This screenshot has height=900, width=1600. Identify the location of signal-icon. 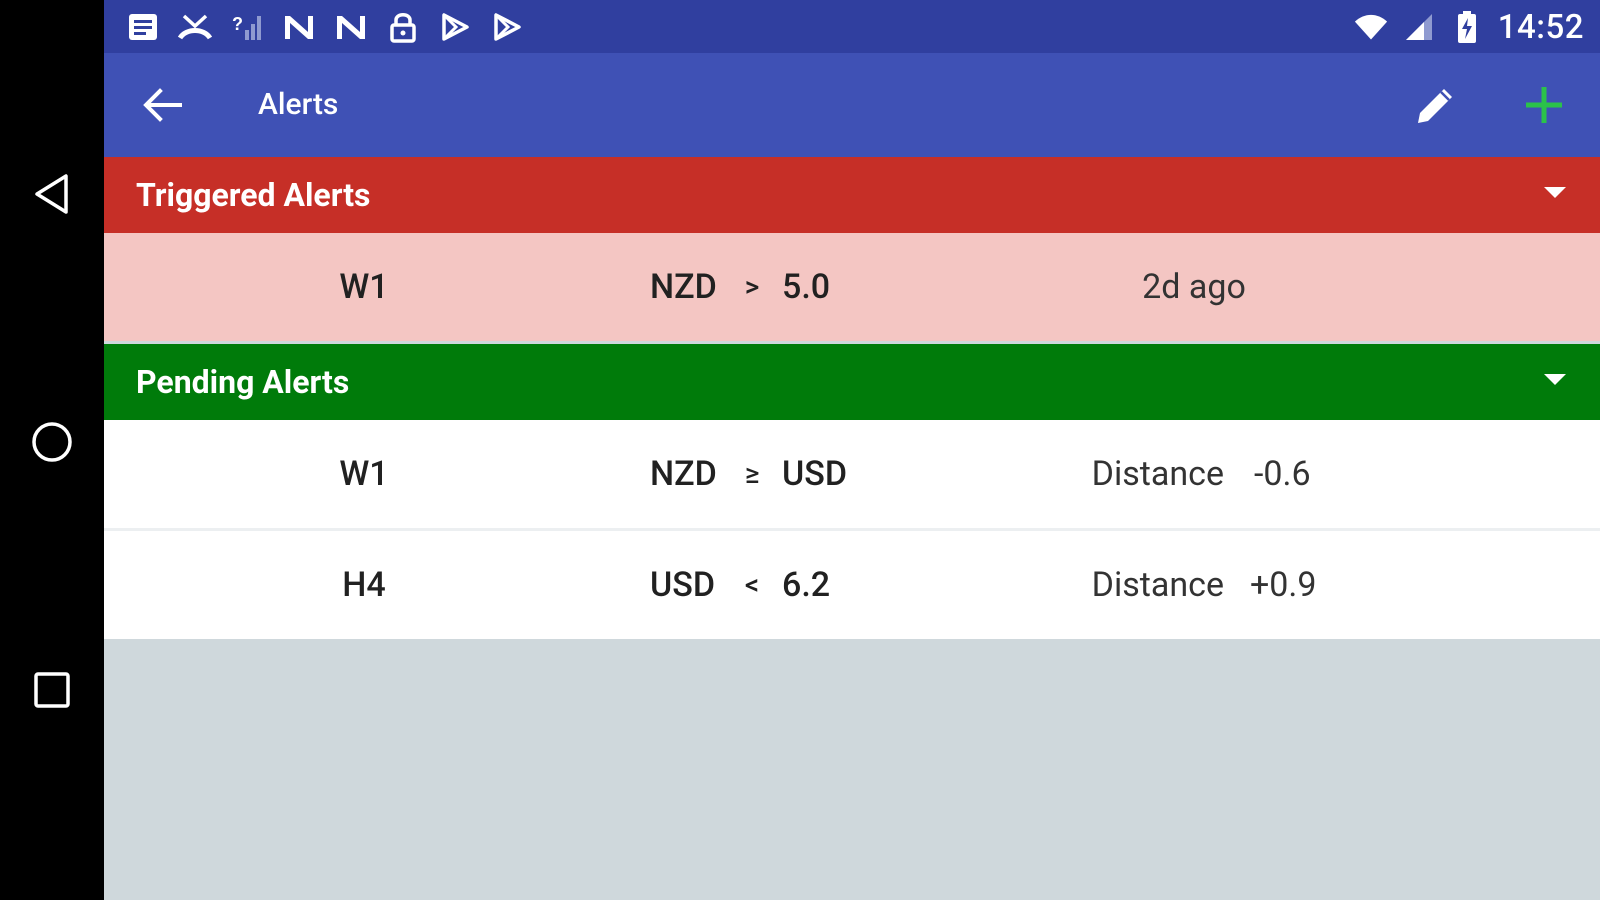
(1419, 27).